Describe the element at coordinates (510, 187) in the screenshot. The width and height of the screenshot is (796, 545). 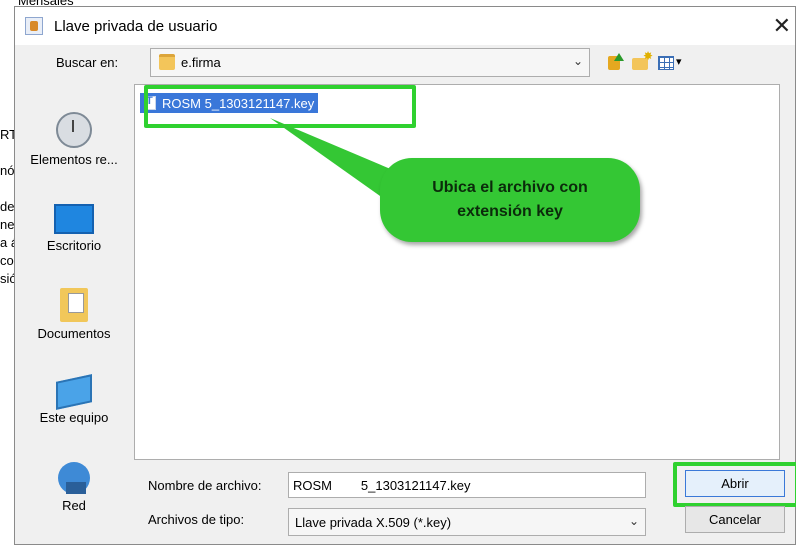
I see `callout-line-1: Ubica el archivo con` at that location.